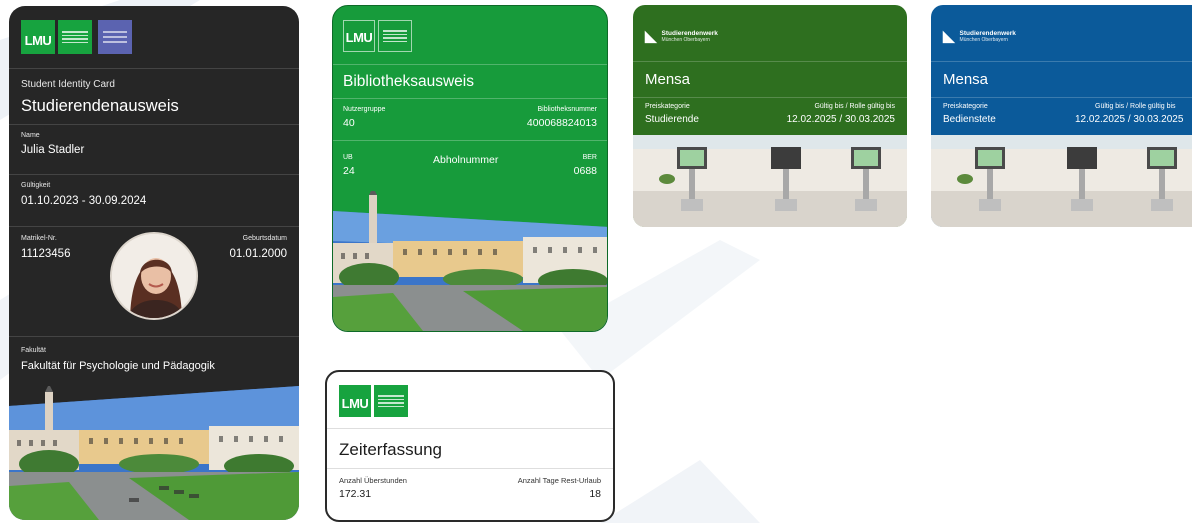  Describe the element at coordinates (373, 480) in the screenshot. I see `overtime-label: Anzahl Überstunden` at that location.